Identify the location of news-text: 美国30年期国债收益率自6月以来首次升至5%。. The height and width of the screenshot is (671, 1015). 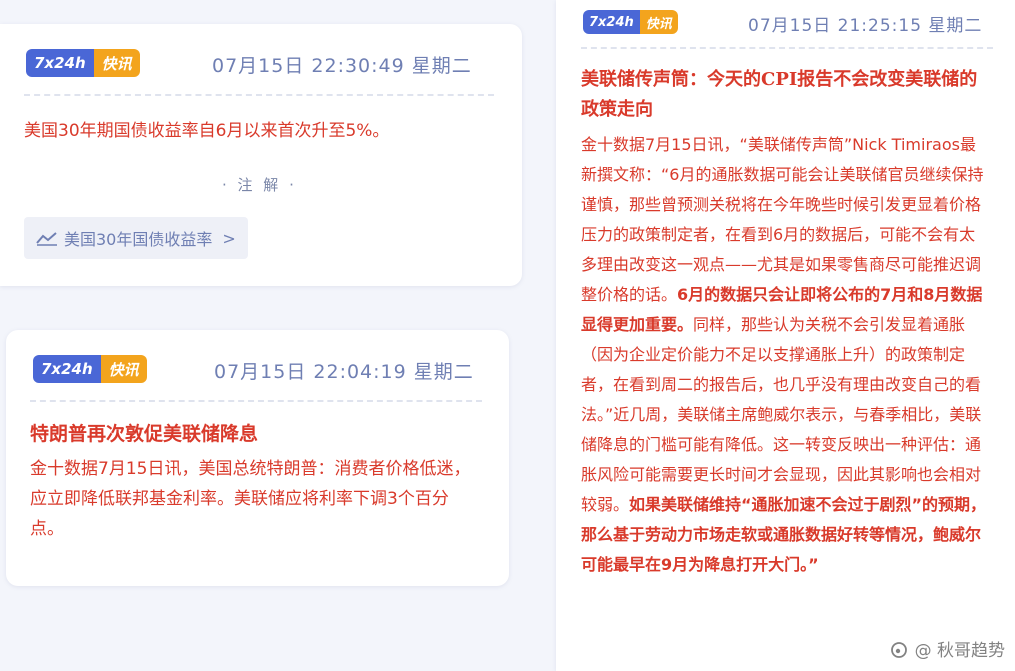
(207, 131).